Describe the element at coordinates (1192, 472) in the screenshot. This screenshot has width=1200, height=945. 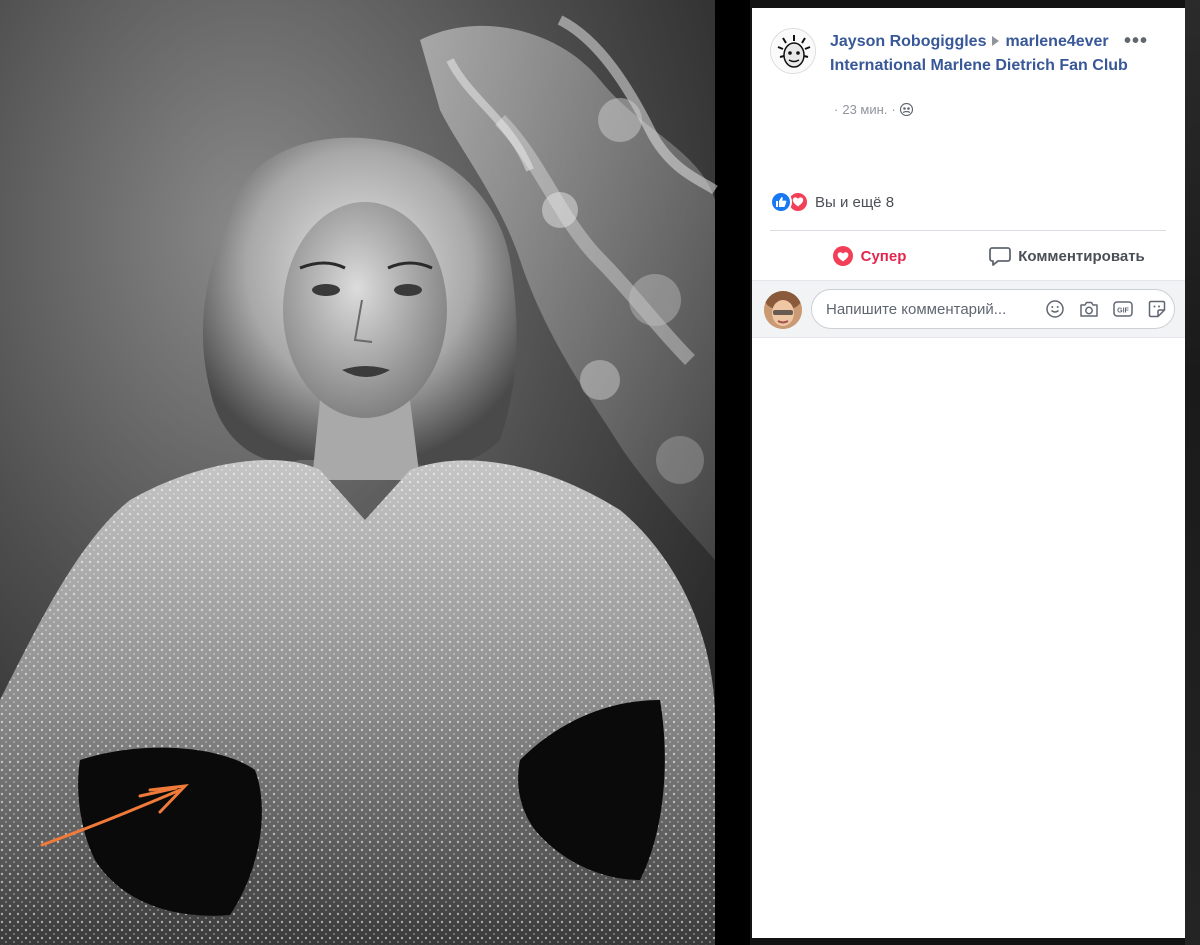
I see `background-strip` at that location.